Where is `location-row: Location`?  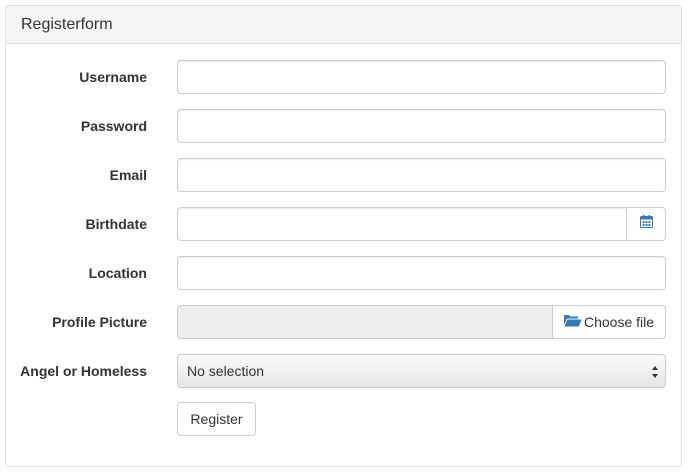 location-row: Location is located at coordinates (343, 273).